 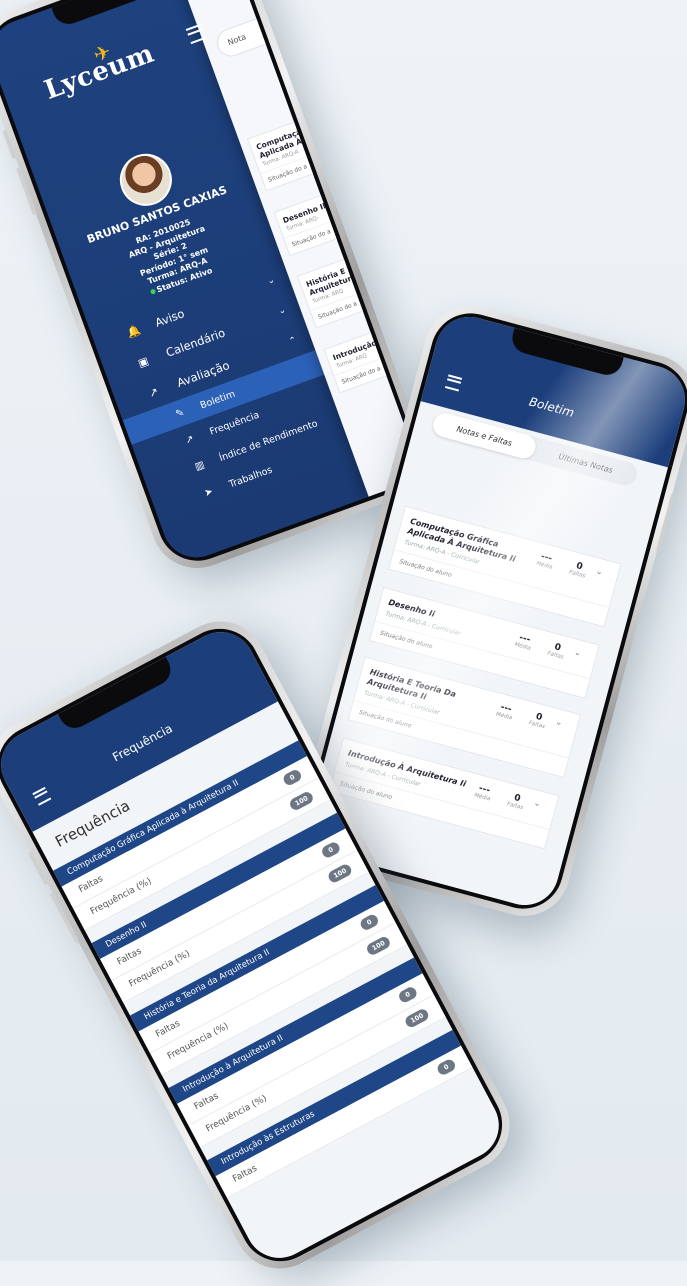 What do you see at coordinates (199, 465) in the screenshot?
I see `bar-chart-icon: ▥` at bounding box center [199, 465].